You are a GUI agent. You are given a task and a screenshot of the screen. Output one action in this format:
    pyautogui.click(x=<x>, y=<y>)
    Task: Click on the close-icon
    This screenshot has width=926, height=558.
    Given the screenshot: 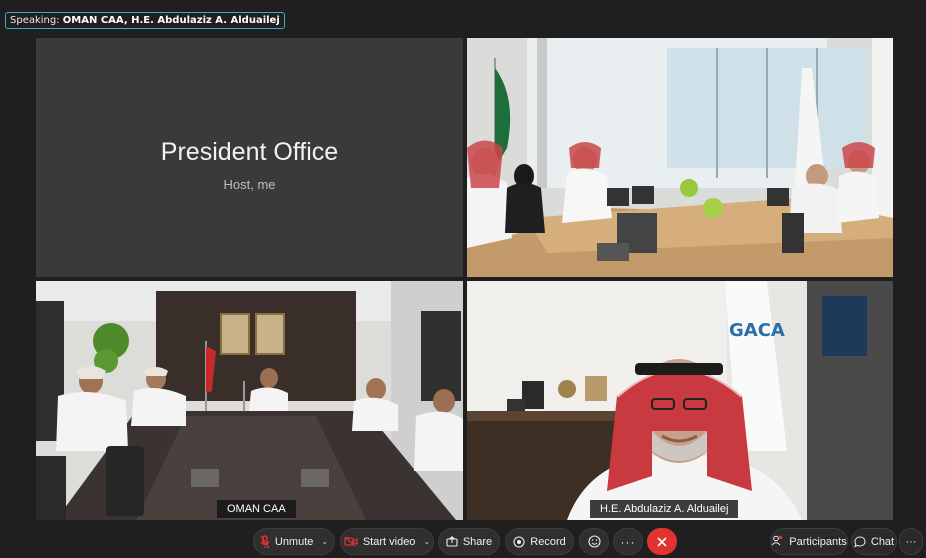 What is the action you would take?
    pyautogui.click(x=662, y=541)
    